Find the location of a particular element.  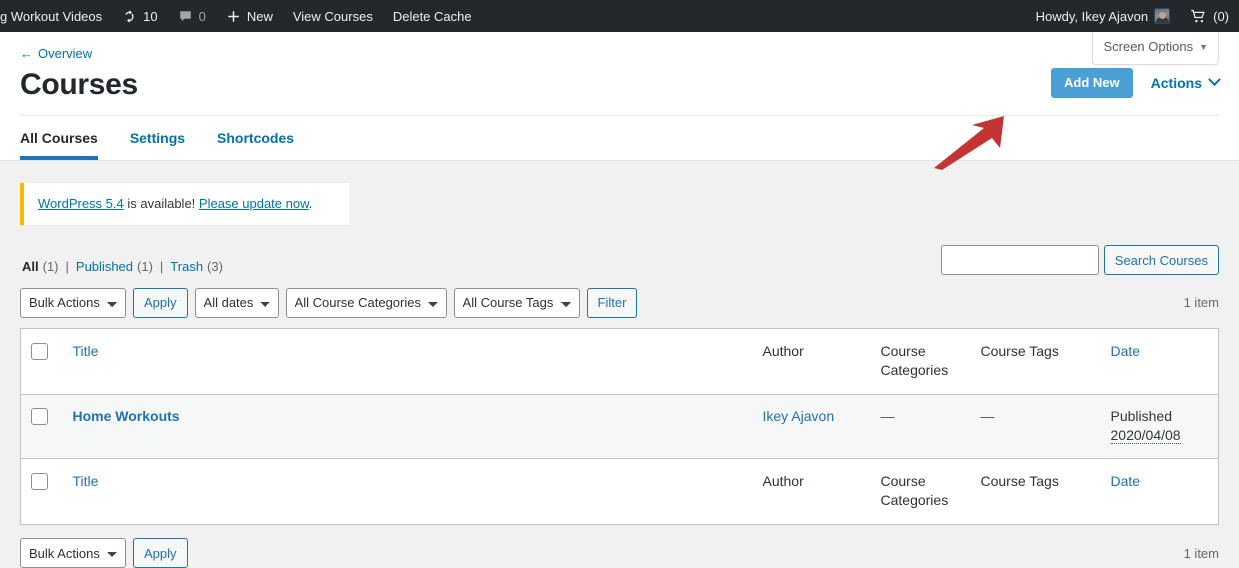

tab-all-courses: All Courses is located at coordinates (59, 138).